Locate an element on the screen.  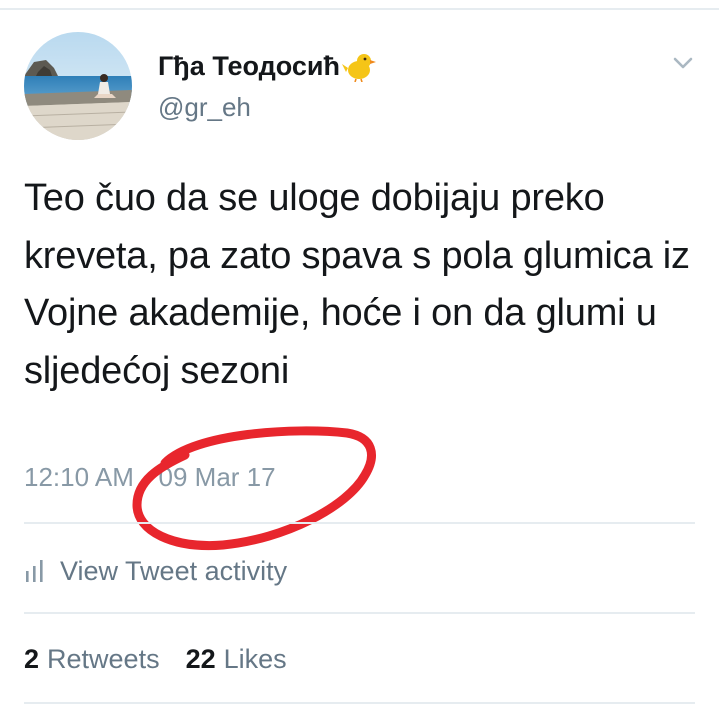
retweets-count: 2 is located at coordinates (32, 658).